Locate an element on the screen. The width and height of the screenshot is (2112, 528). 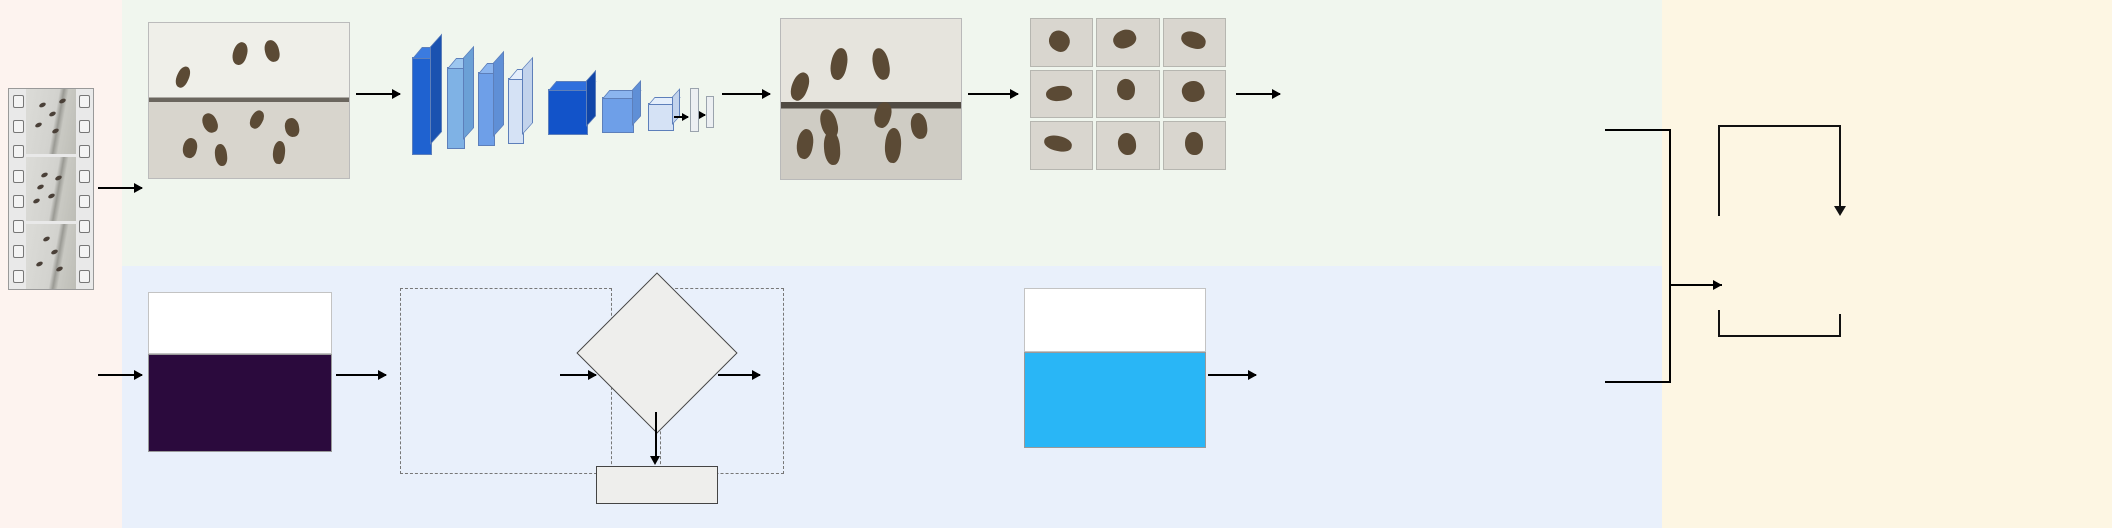
arrow-chroma-to-cnn is located at coordinates (361, 375).